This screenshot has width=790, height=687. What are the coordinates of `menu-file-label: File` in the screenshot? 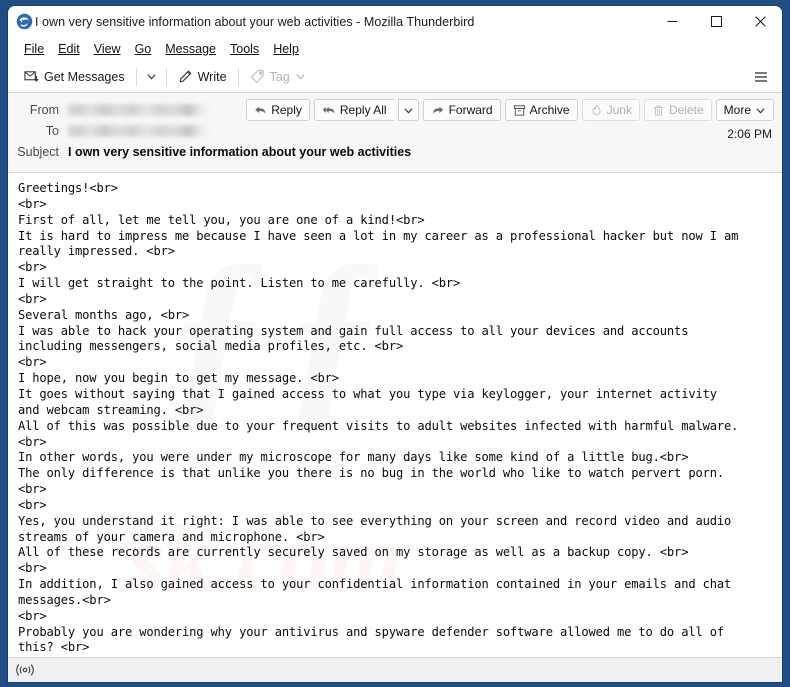 It's located at (34, 49).